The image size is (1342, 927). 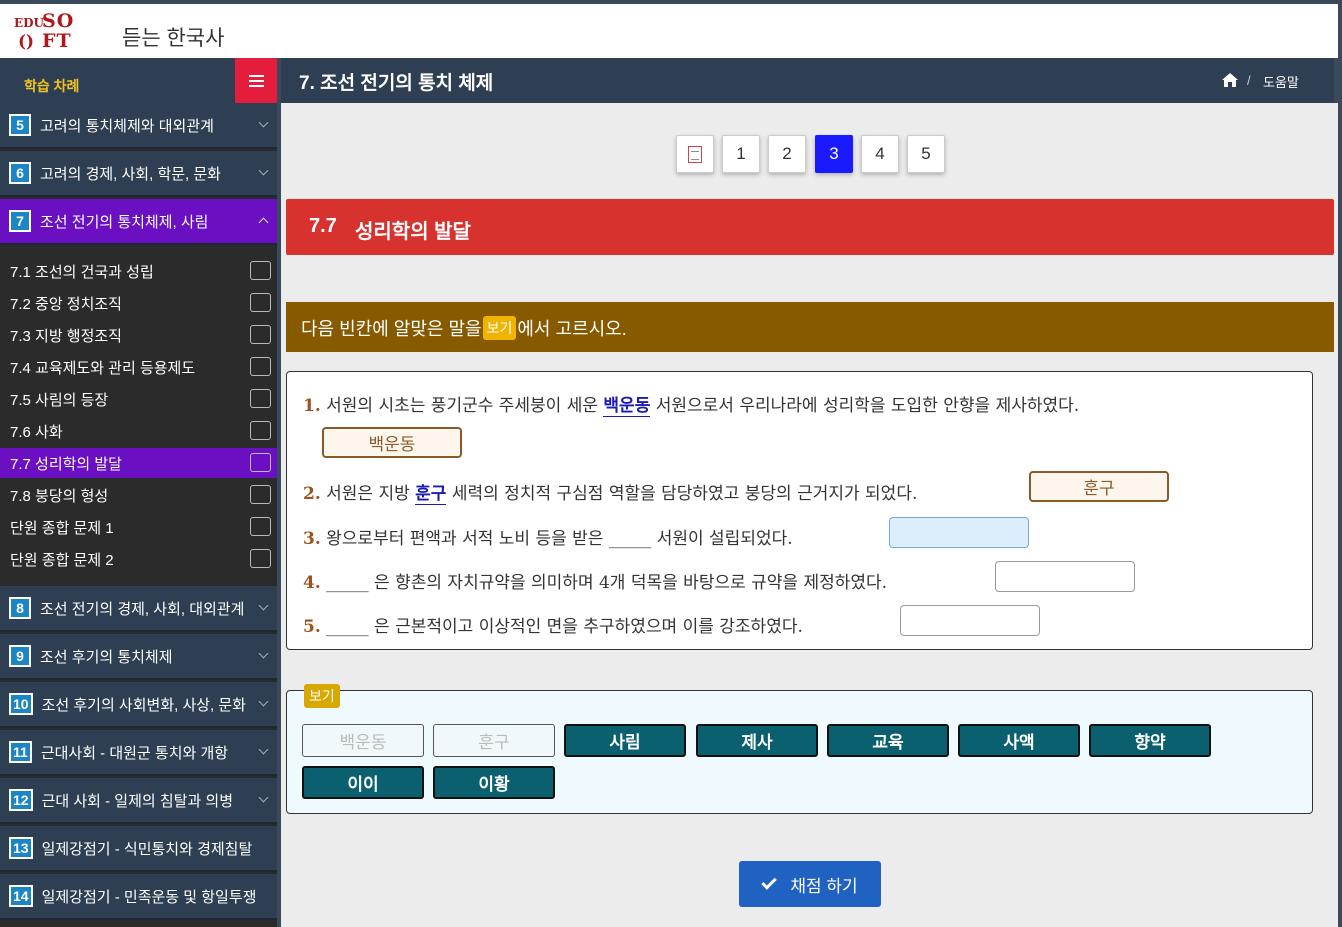 I want to click on chapter-12: 12 근대 사회 - 일제의 침탈과 의병, so click(x=138, y=801).